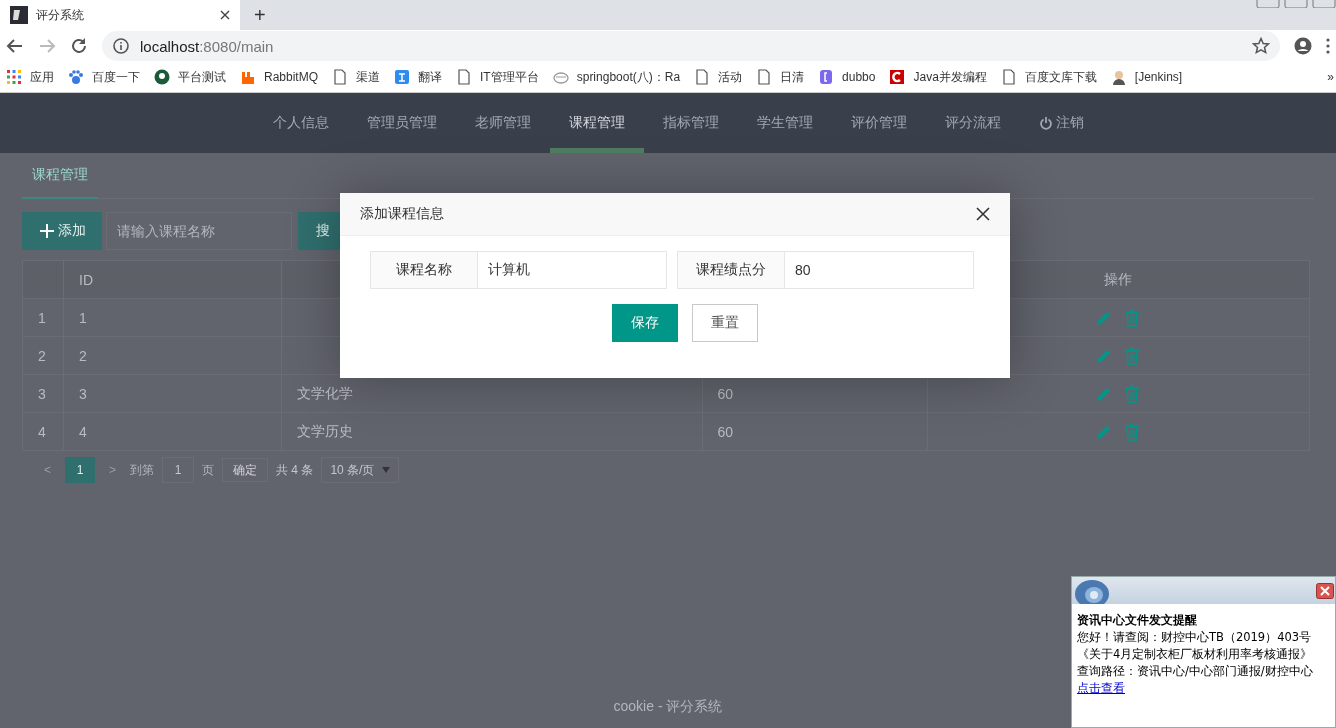 This screenshot has width=1336, height=728. Describe the element at coordinates (502, 123) in the screenshot. I see `nav-item: 老师管理` at that location.